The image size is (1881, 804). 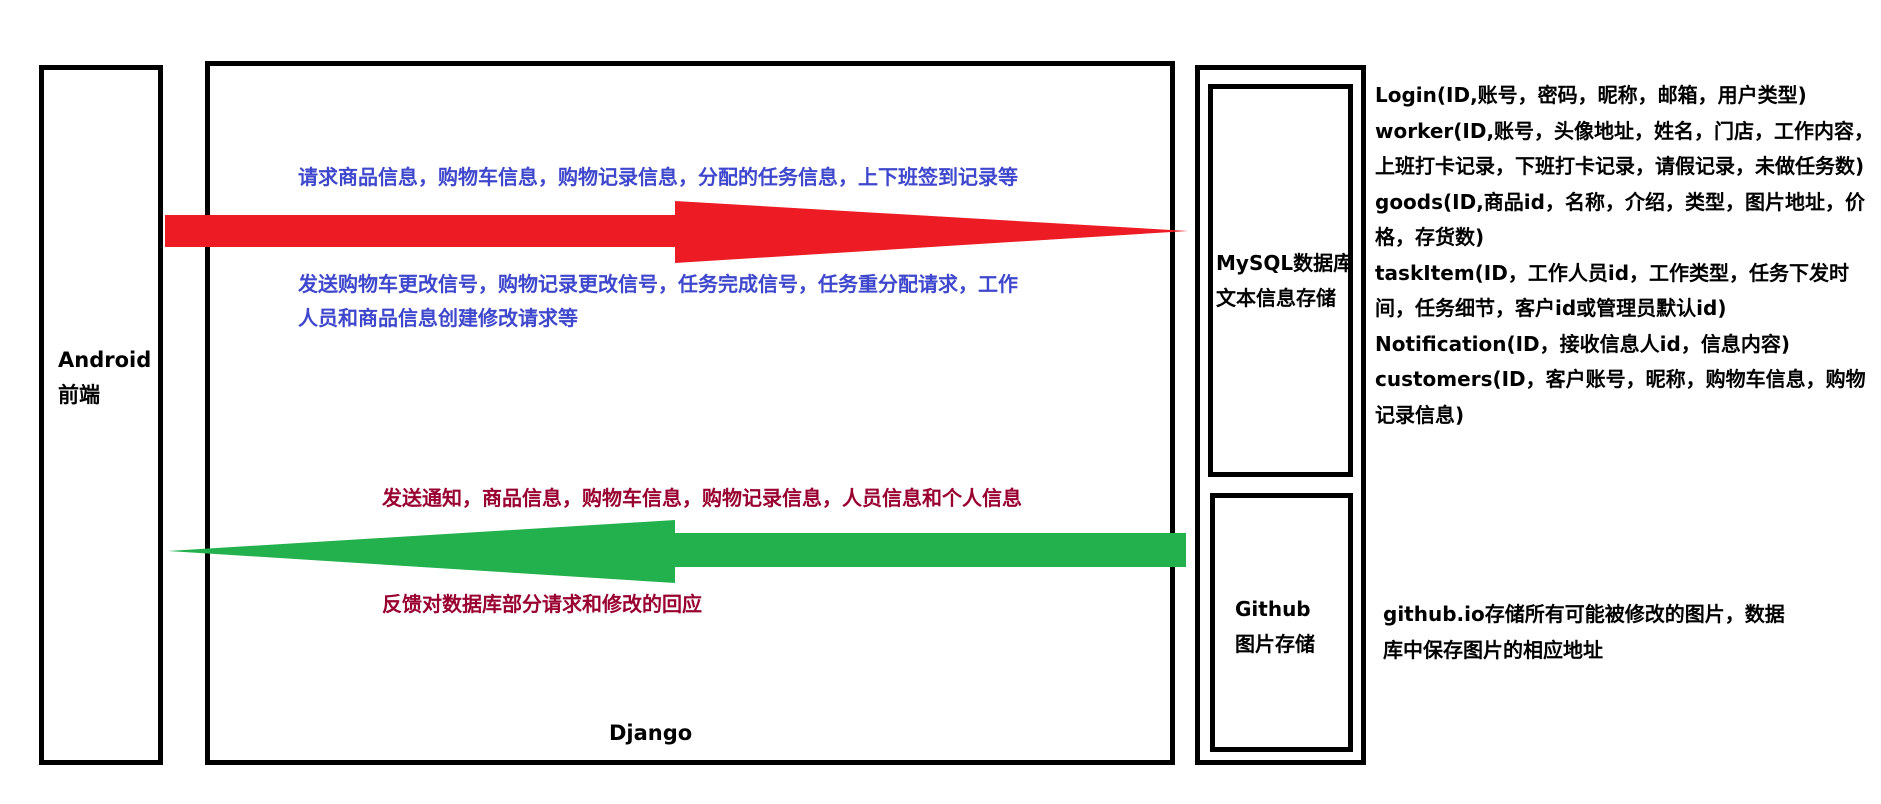 What do you see at coordinates (1551, 308) in the screenshot?
I see `schema-line: 间，任务细节，客户id或管理员默认id)` at bounding box center [1551, 308].